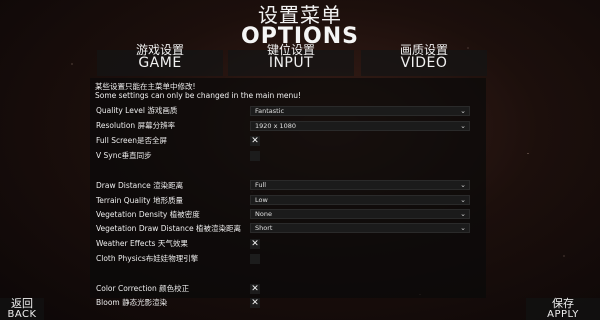  I want to click on full-screen-checkbox: ✕, so click(255, 141).